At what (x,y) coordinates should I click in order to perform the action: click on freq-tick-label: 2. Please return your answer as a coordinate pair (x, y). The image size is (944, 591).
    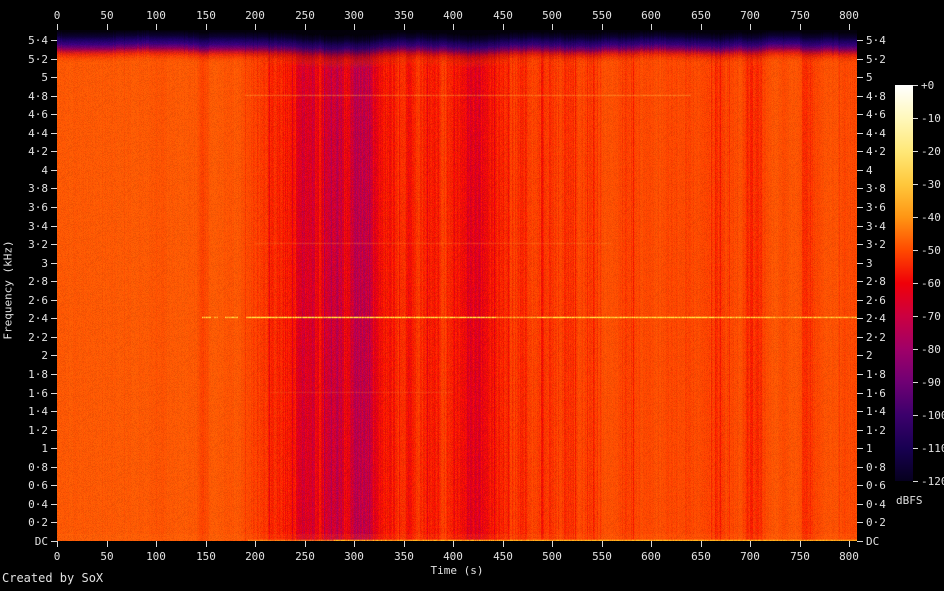
    Looking at the image, I should click on (44, 355).